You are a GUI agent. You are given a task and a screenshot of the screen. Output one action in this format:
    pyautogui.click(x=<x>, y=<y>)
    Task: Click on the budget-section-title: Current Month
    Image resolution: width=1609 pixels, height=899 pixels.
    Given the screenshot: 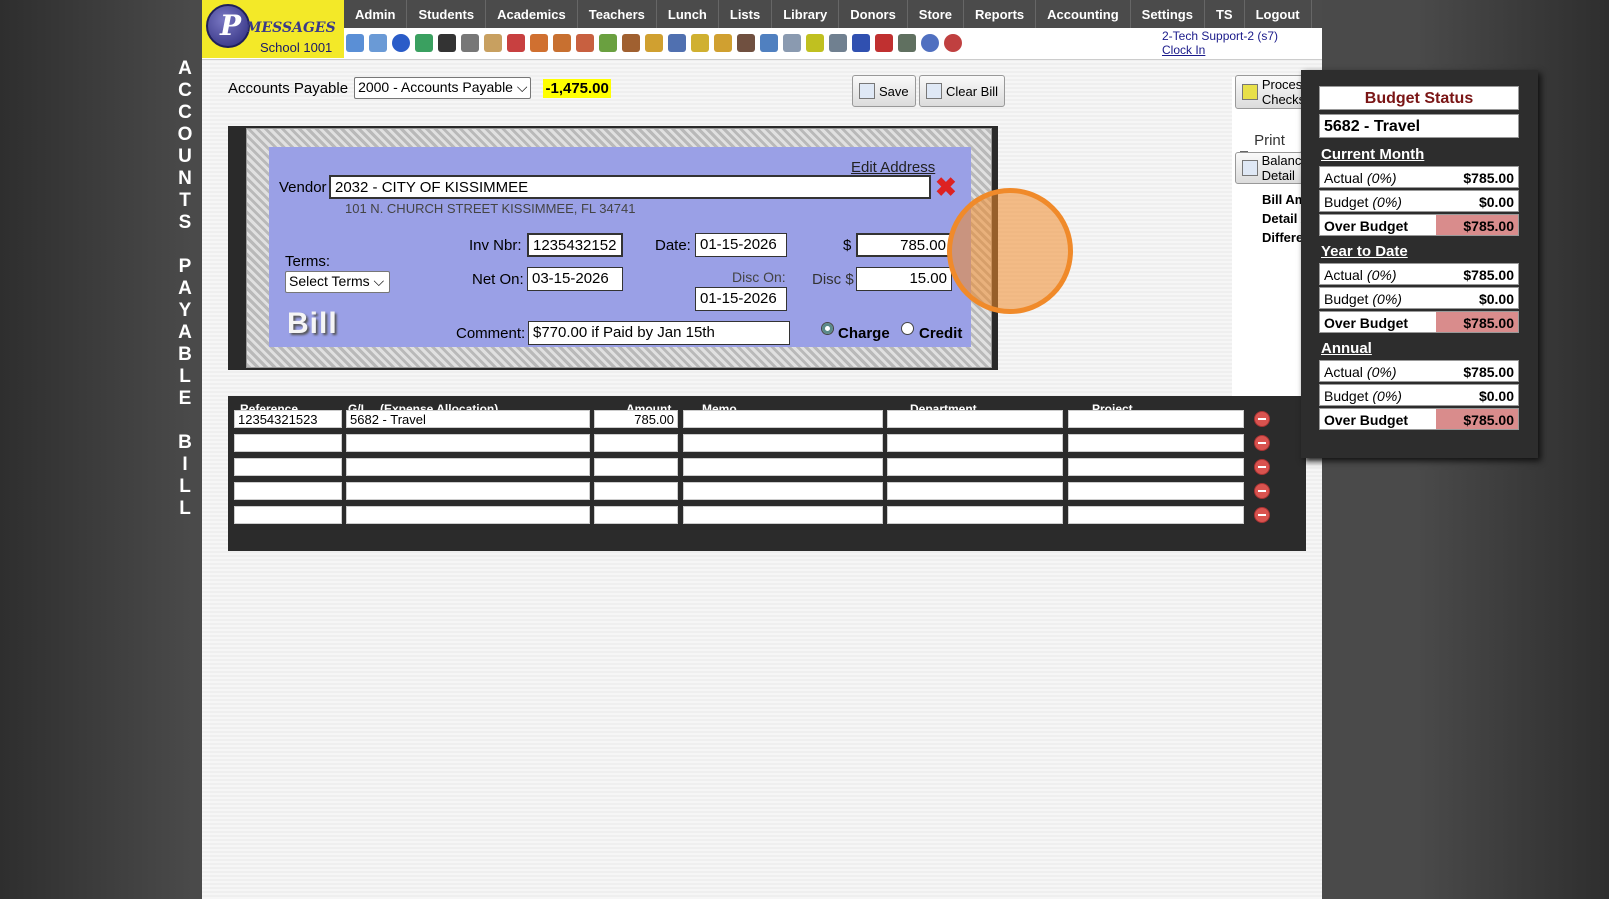 What is the action you would take?
    pyautogui.click(x=1372, y=154)
    